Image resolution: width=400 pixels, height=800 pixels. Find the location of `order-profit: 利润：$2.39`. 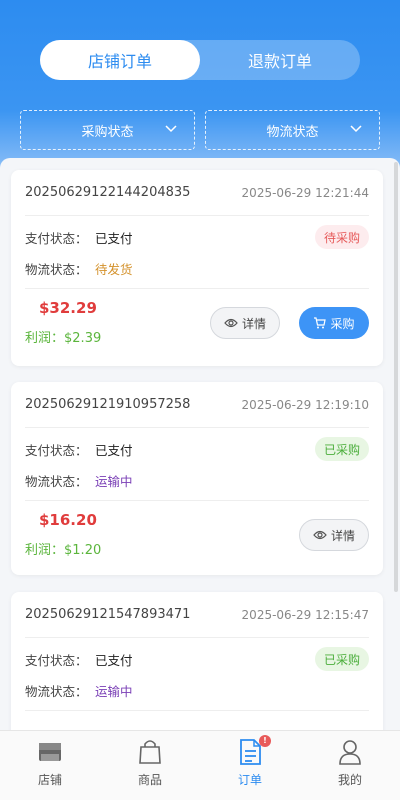

order-profit: 利润：$2.39 is located at coordinates (63, 336).